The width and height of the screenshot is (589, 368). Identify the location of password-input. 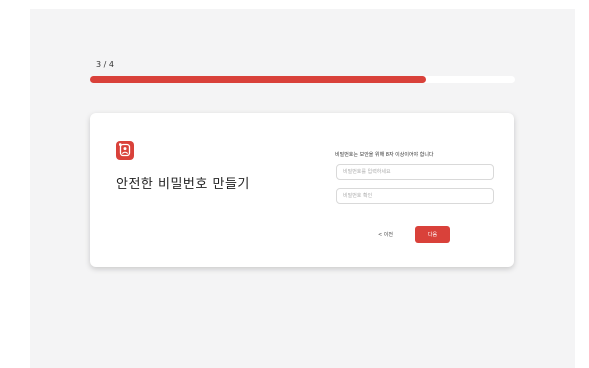
(415, 172).